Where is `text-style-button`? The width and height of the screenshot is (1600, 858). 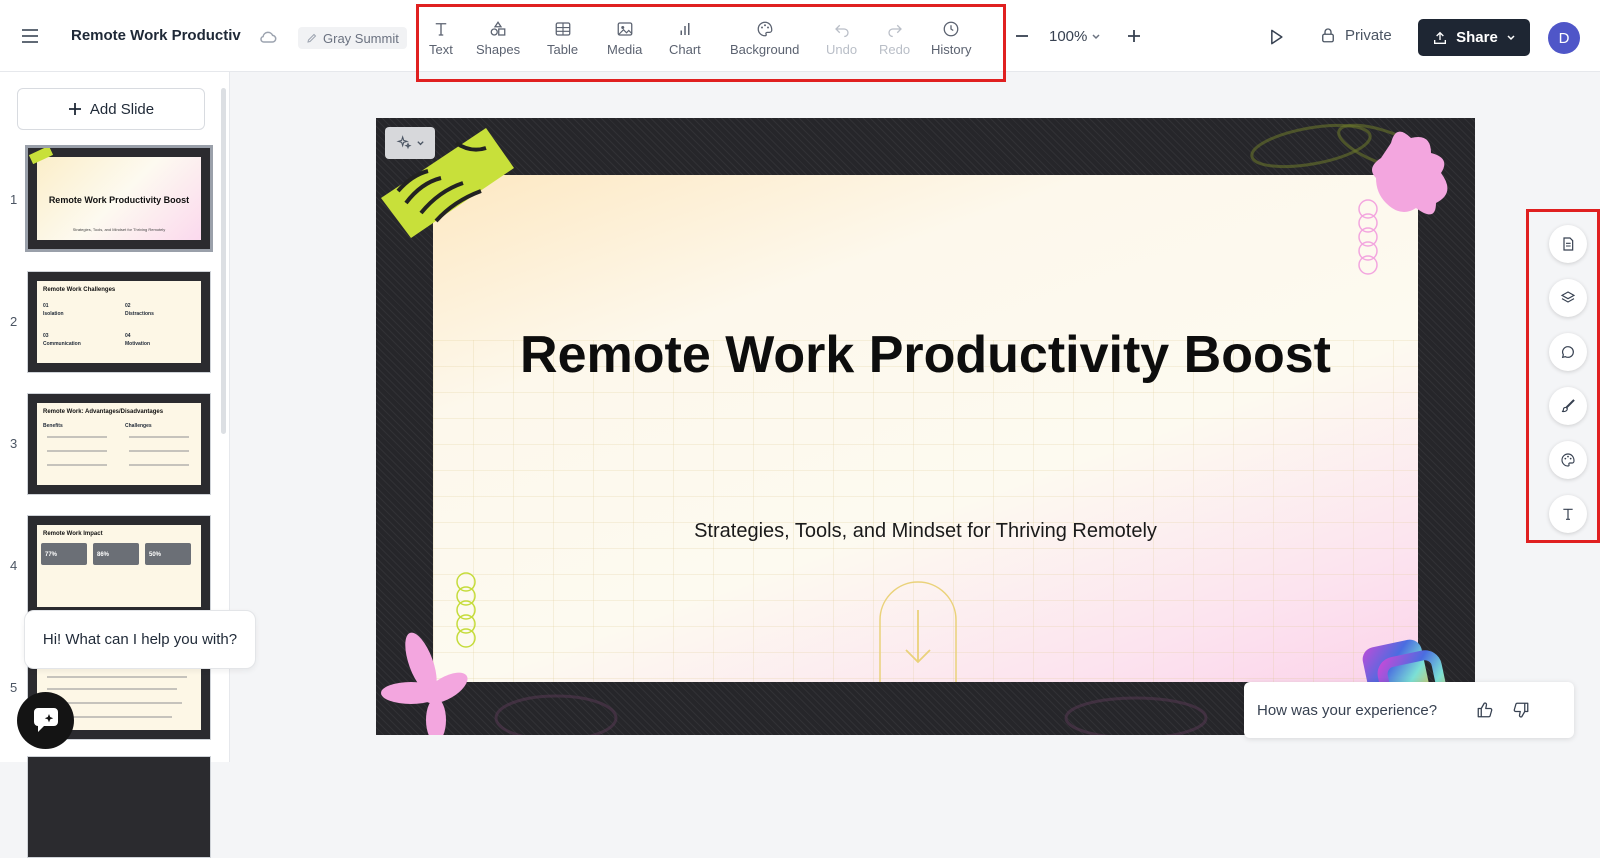
text-style-button is located at coordinates (1568, 514).